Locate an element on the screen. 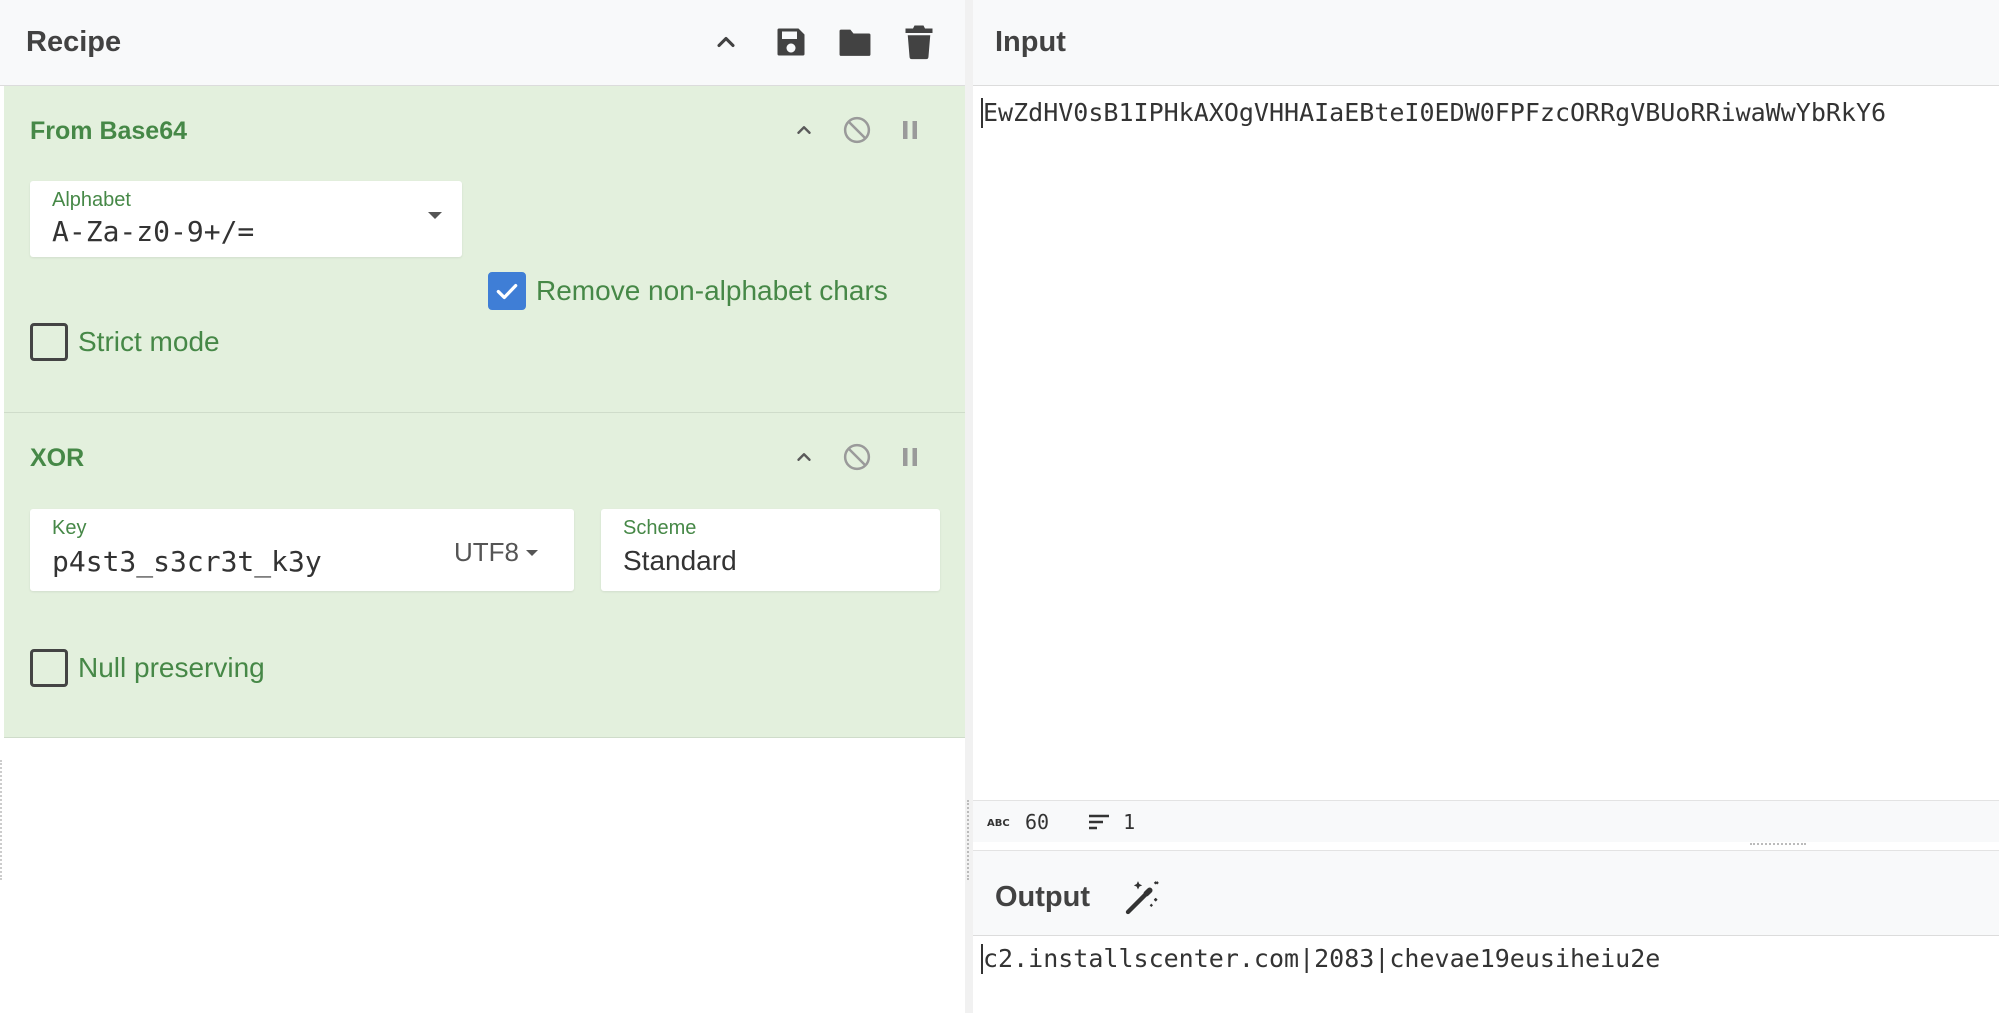  key-input: Key p4st3_s3cr3t_k3y UTF8 is located at coordinates (302, 550).